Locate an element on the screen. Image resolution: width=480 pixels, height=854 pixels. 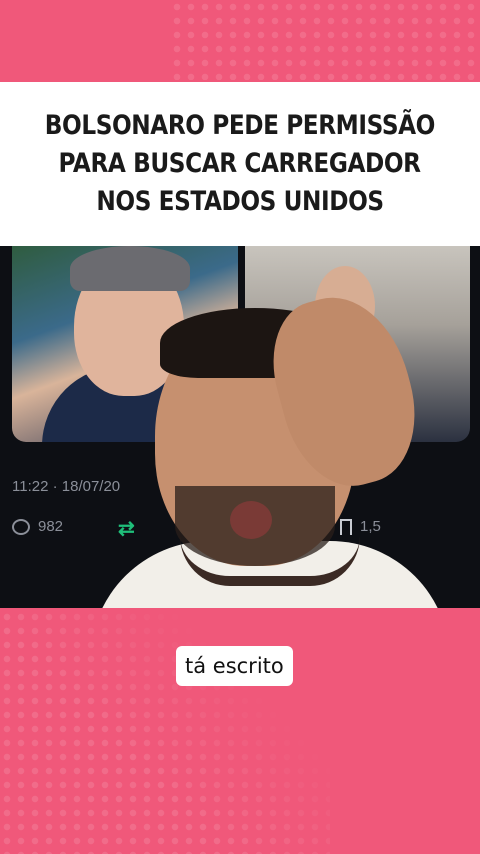
caption-subtitle: tá escrito is located at coordinates (234, 666).